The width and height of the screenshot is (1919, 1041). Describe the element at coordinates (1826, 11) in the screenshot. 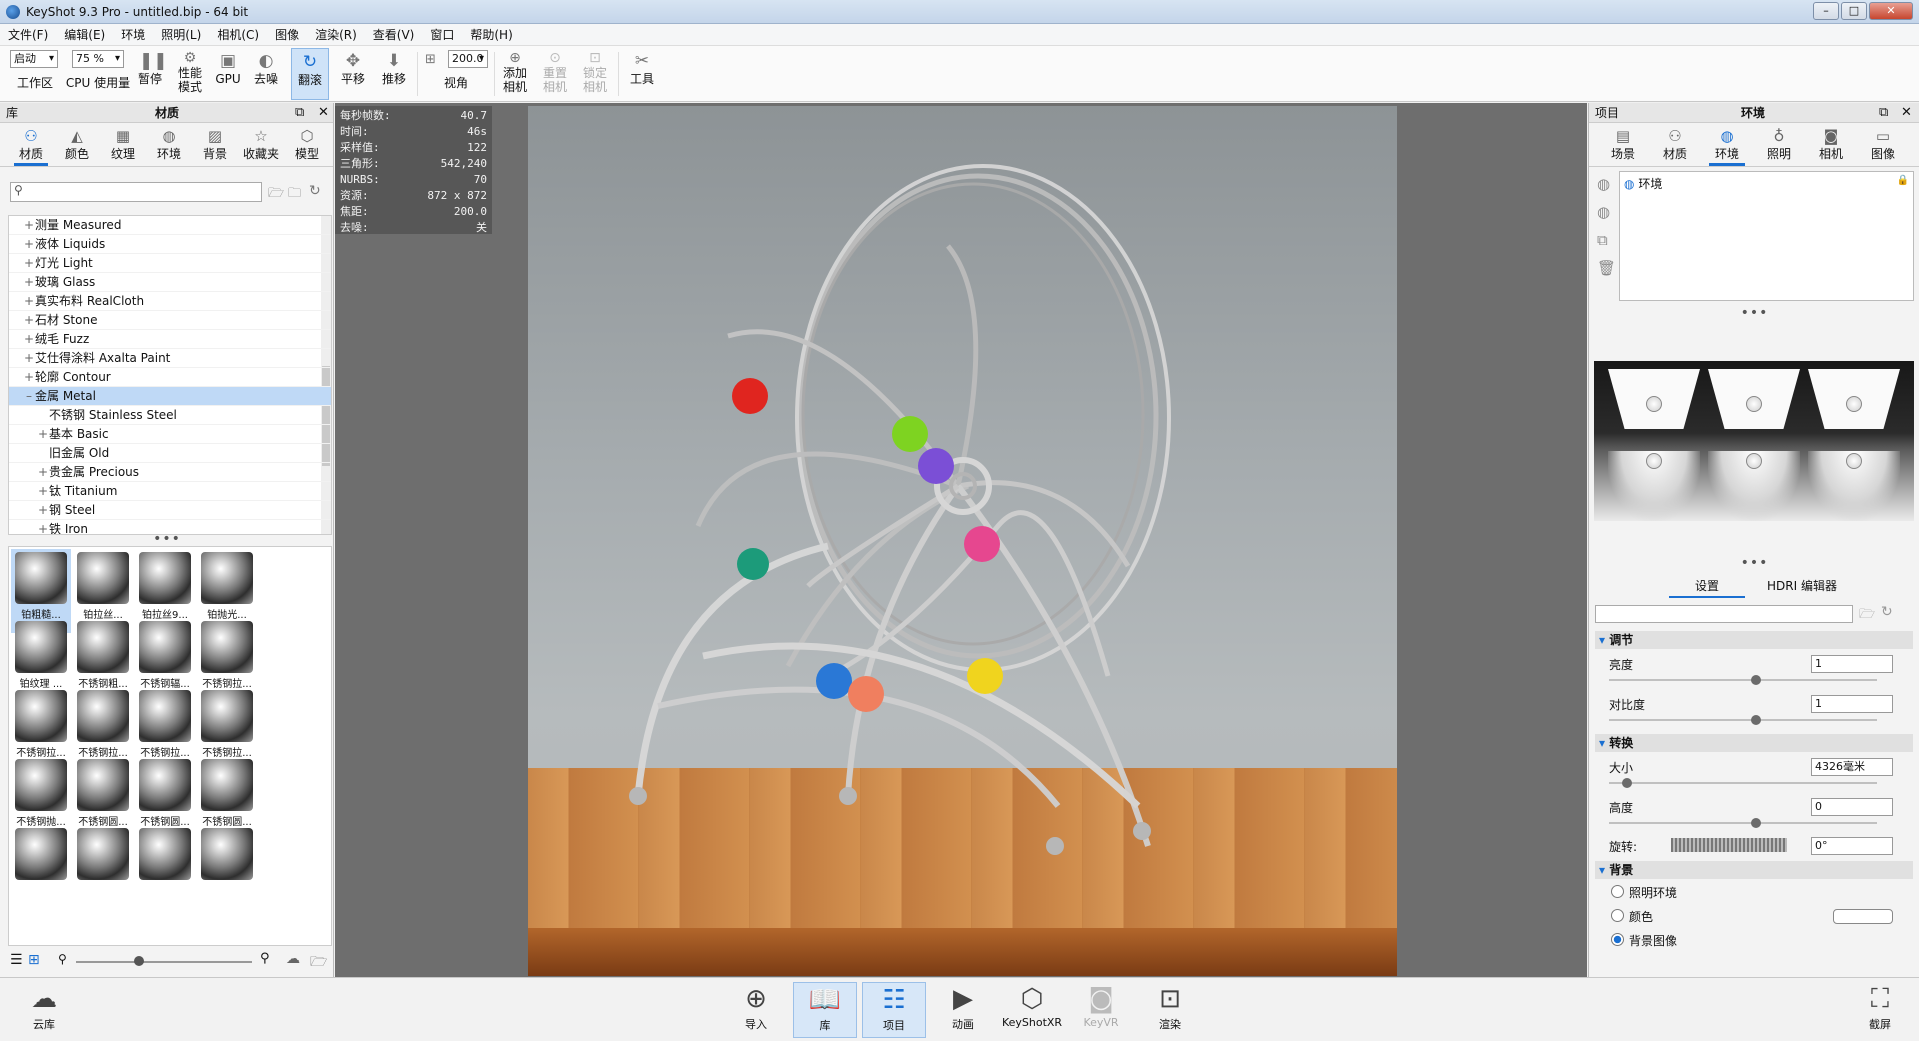

I see `minimize-button: –` at that location.